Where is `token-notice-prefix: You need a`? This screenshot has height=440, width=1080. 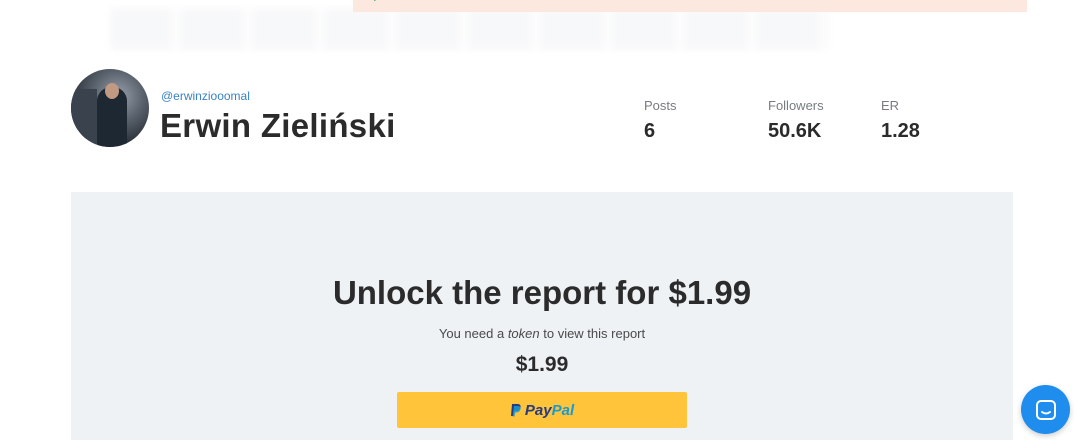
token-notice-prefix: You need a is located at coordinates (473, 333).